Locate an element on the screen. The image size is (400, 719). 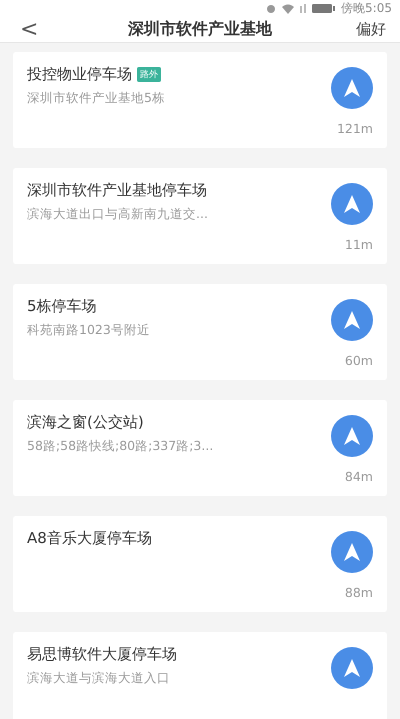
distance-text: 84m is located at coordinates (358, 476).